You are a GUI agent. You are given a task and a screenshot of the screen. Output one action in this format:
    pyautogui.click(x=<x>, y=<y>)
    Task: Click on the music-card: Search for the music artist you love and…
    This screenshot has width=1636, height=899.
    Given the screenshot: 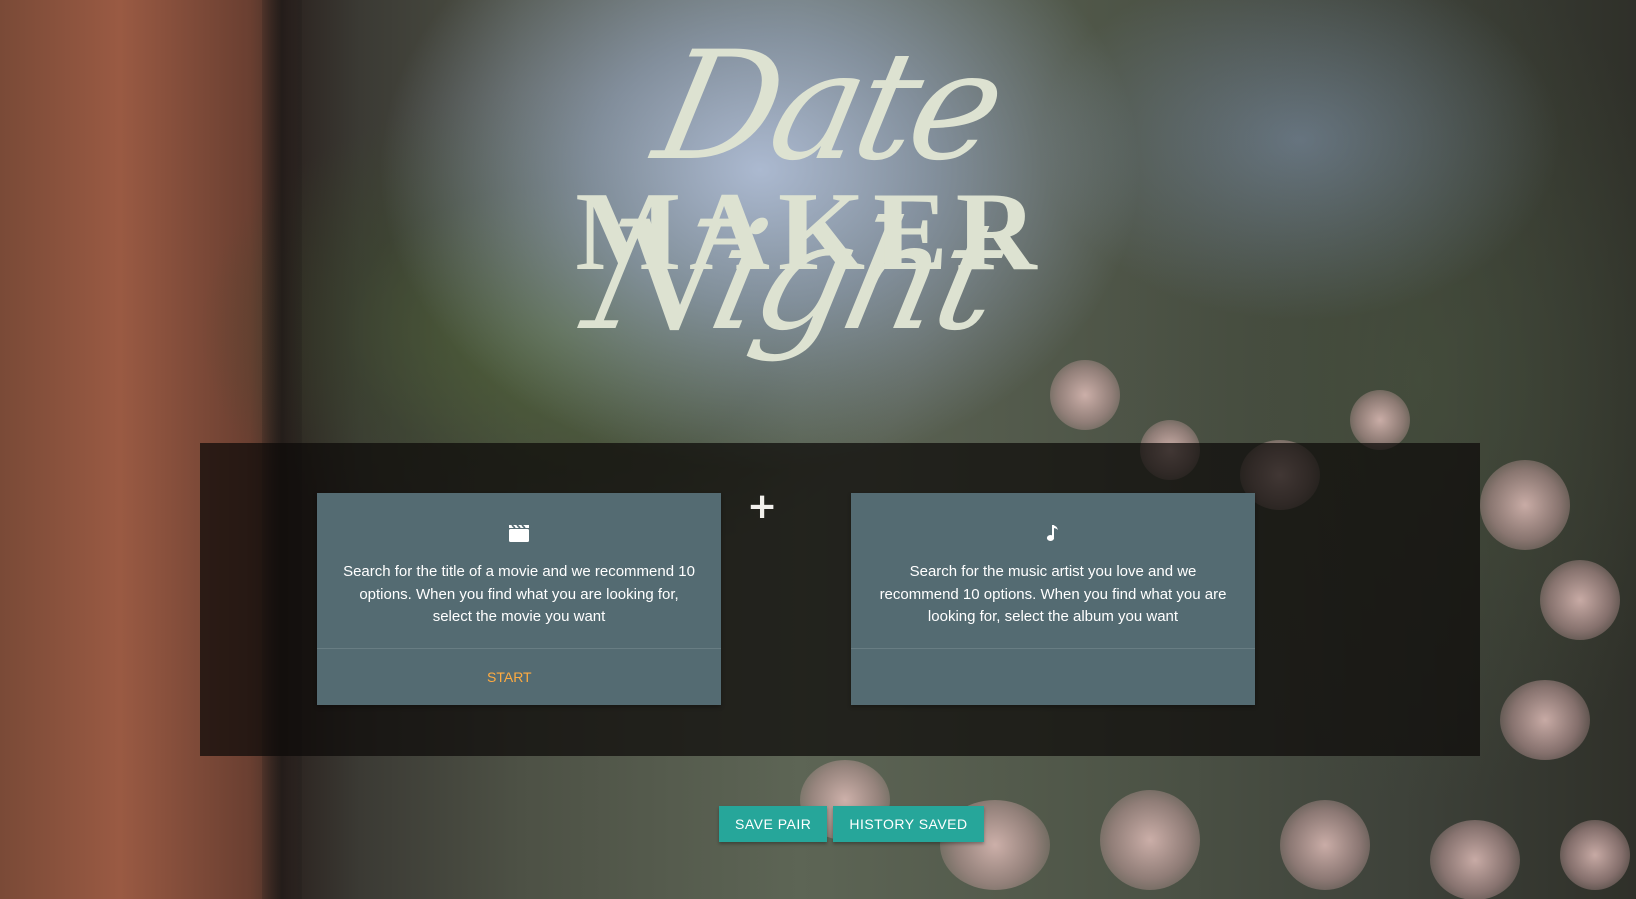 What is the action you would take?
    pyautogui.click(x=1053, y=599)
    